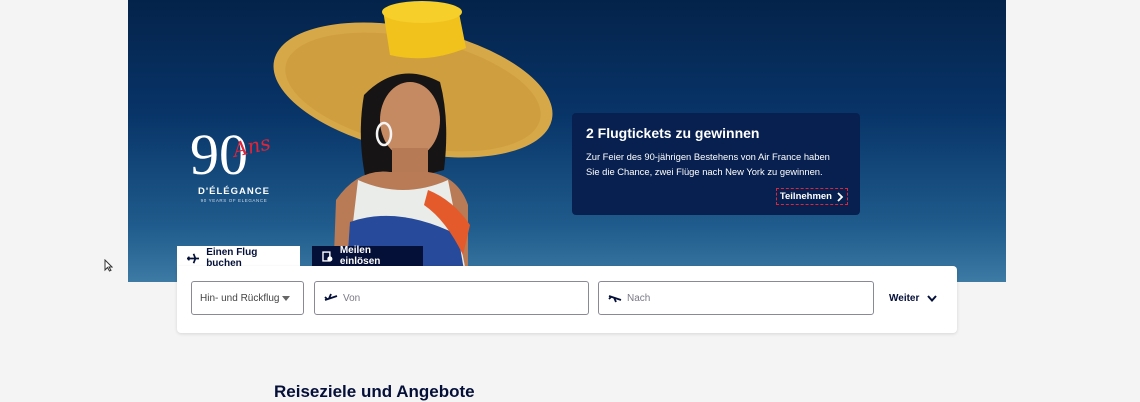  I want to click on origin-input: Von, so click(451, 298).